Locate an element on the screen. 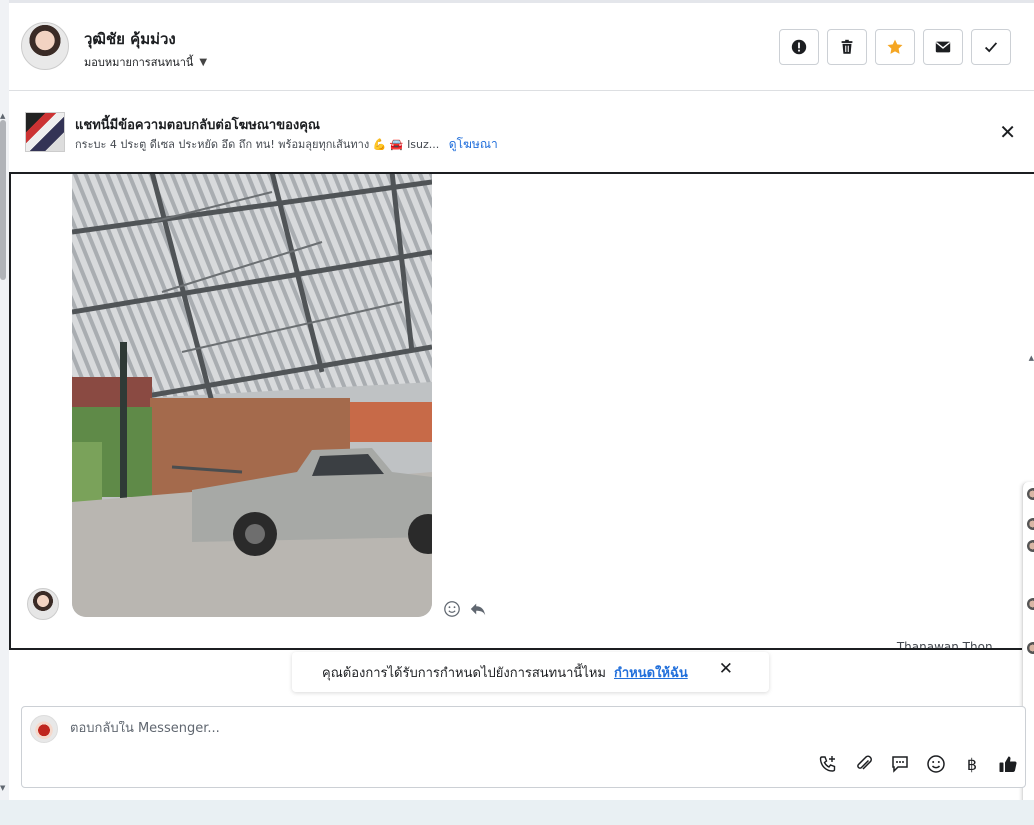 The image size is (1034, 825). payment-button: ฿ is located at coordinates (972, 764).